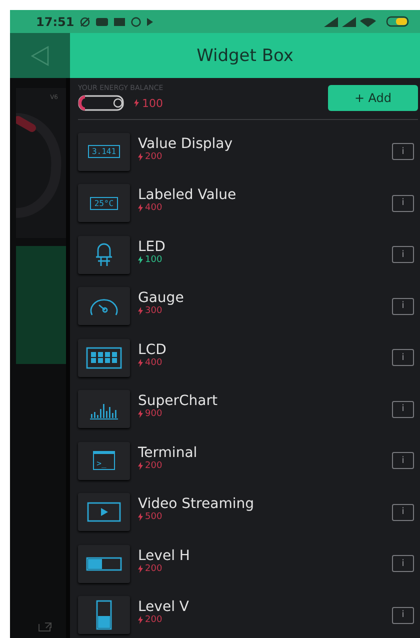  What do you see at coordinates (261, 259) in the screenshot?
I see `widget-price: 100` at bounding box center [261, 259].